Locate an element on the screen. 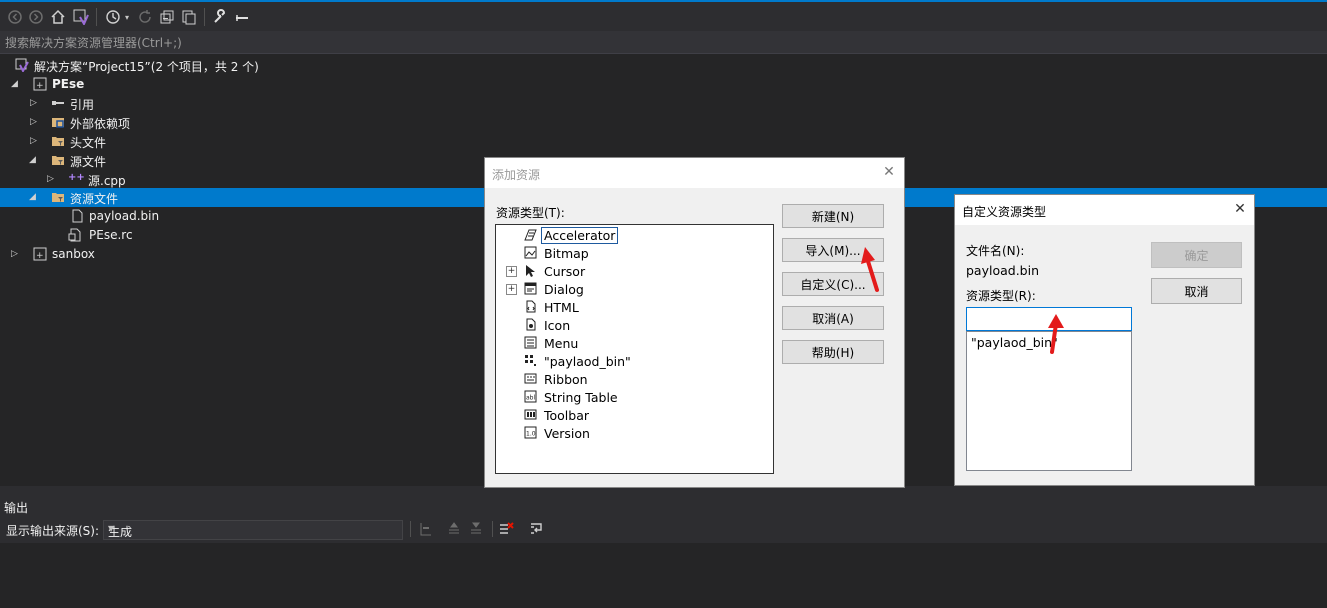 The height and width of the screenshot is (608, 1327). svg-text: 1.0 is located at coordinates (531, 434).